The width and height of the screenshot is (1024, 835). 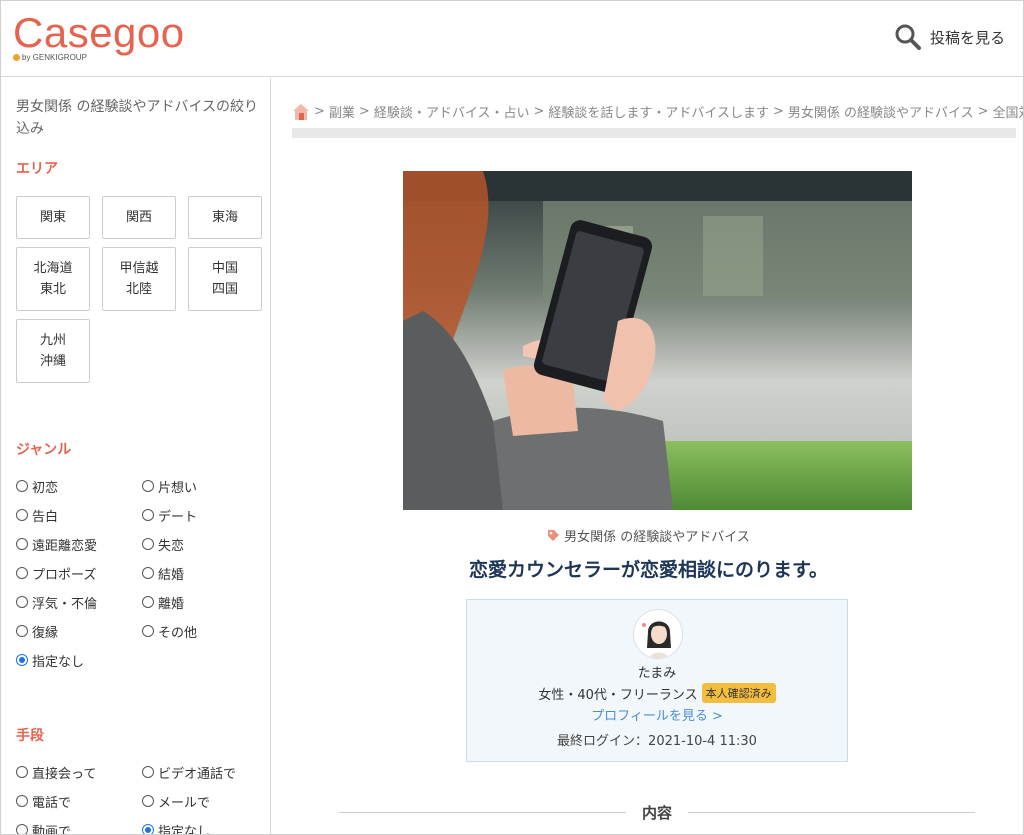 What do you see at coordinates (79, 660) in the screenshot?
I see `genre-option-unspecified: 指定なし` at bounding box center [79, 660].